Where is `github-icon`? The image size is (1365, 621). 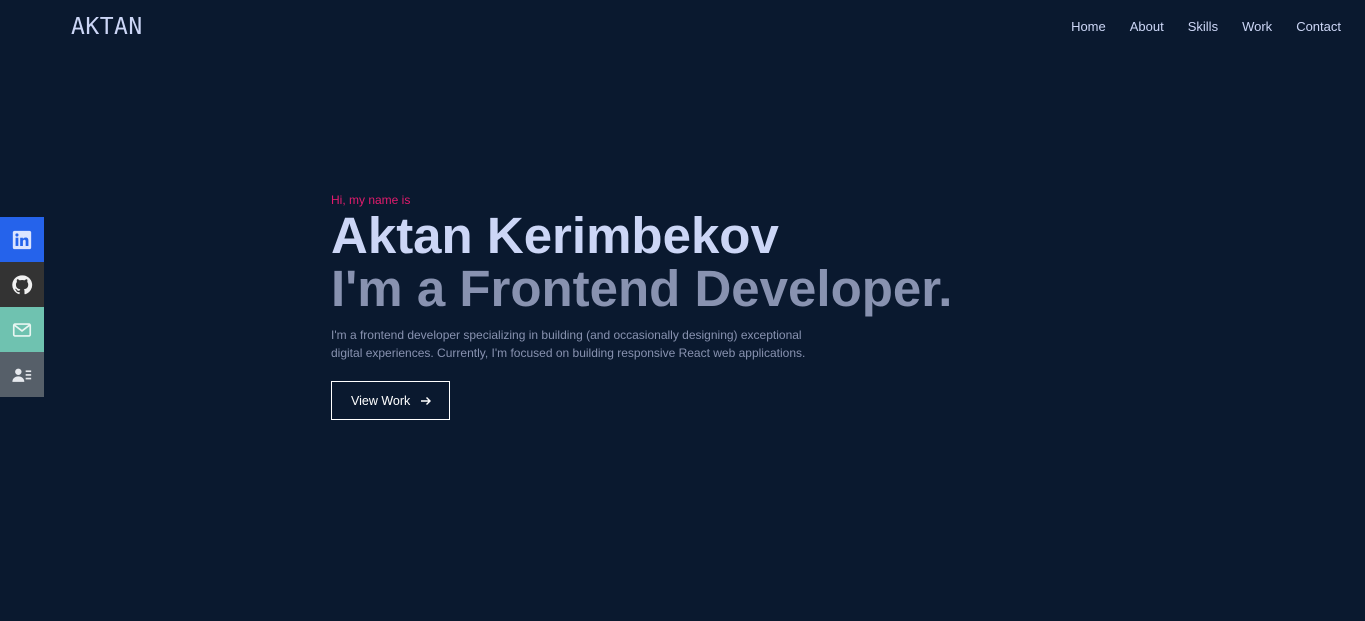 github-icon is located at coordinates (22, 284).